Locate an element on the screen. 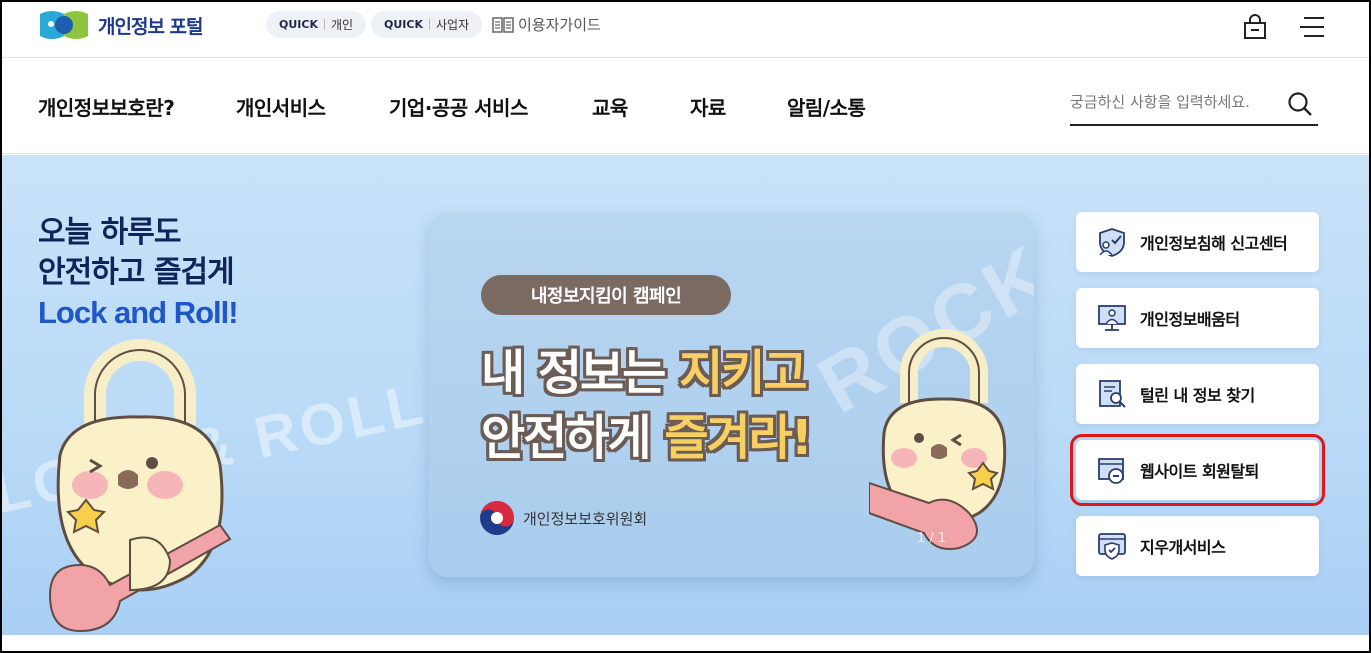  search-box is located at coordinates (1194, 103).